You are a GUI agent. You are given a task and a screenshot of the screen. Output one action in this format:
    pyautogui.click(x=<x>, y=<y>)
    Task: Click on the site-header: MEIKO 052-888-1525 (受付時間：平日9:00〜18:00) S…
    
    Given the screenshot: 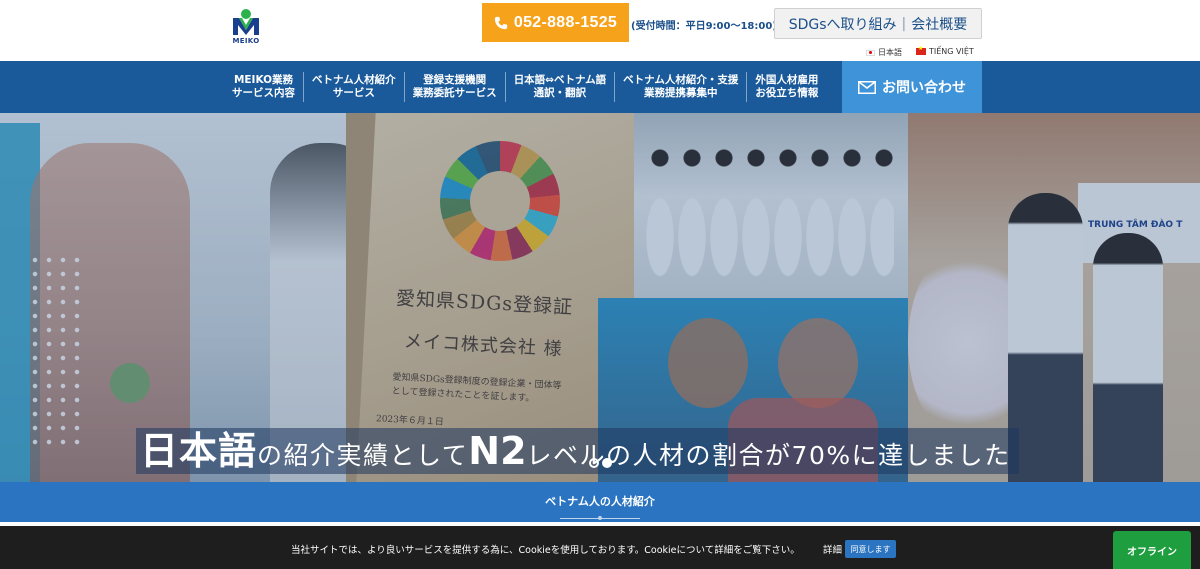 What is the action you would take?
    pyautogui.click(x=600, y=30)
    